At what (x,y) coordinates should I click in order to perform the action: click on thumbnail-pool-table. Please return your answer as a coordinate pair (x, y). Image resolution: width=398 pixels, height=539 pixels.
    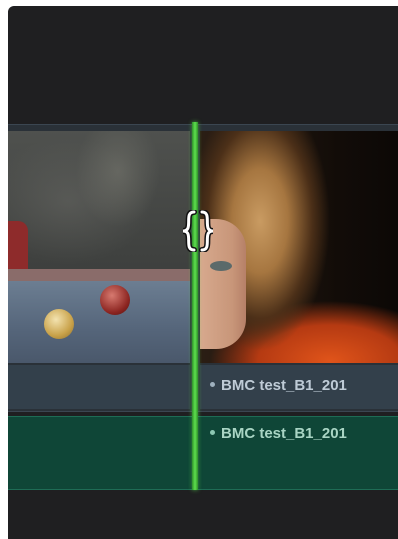
    Looking at the image, I should click on (99, 322).